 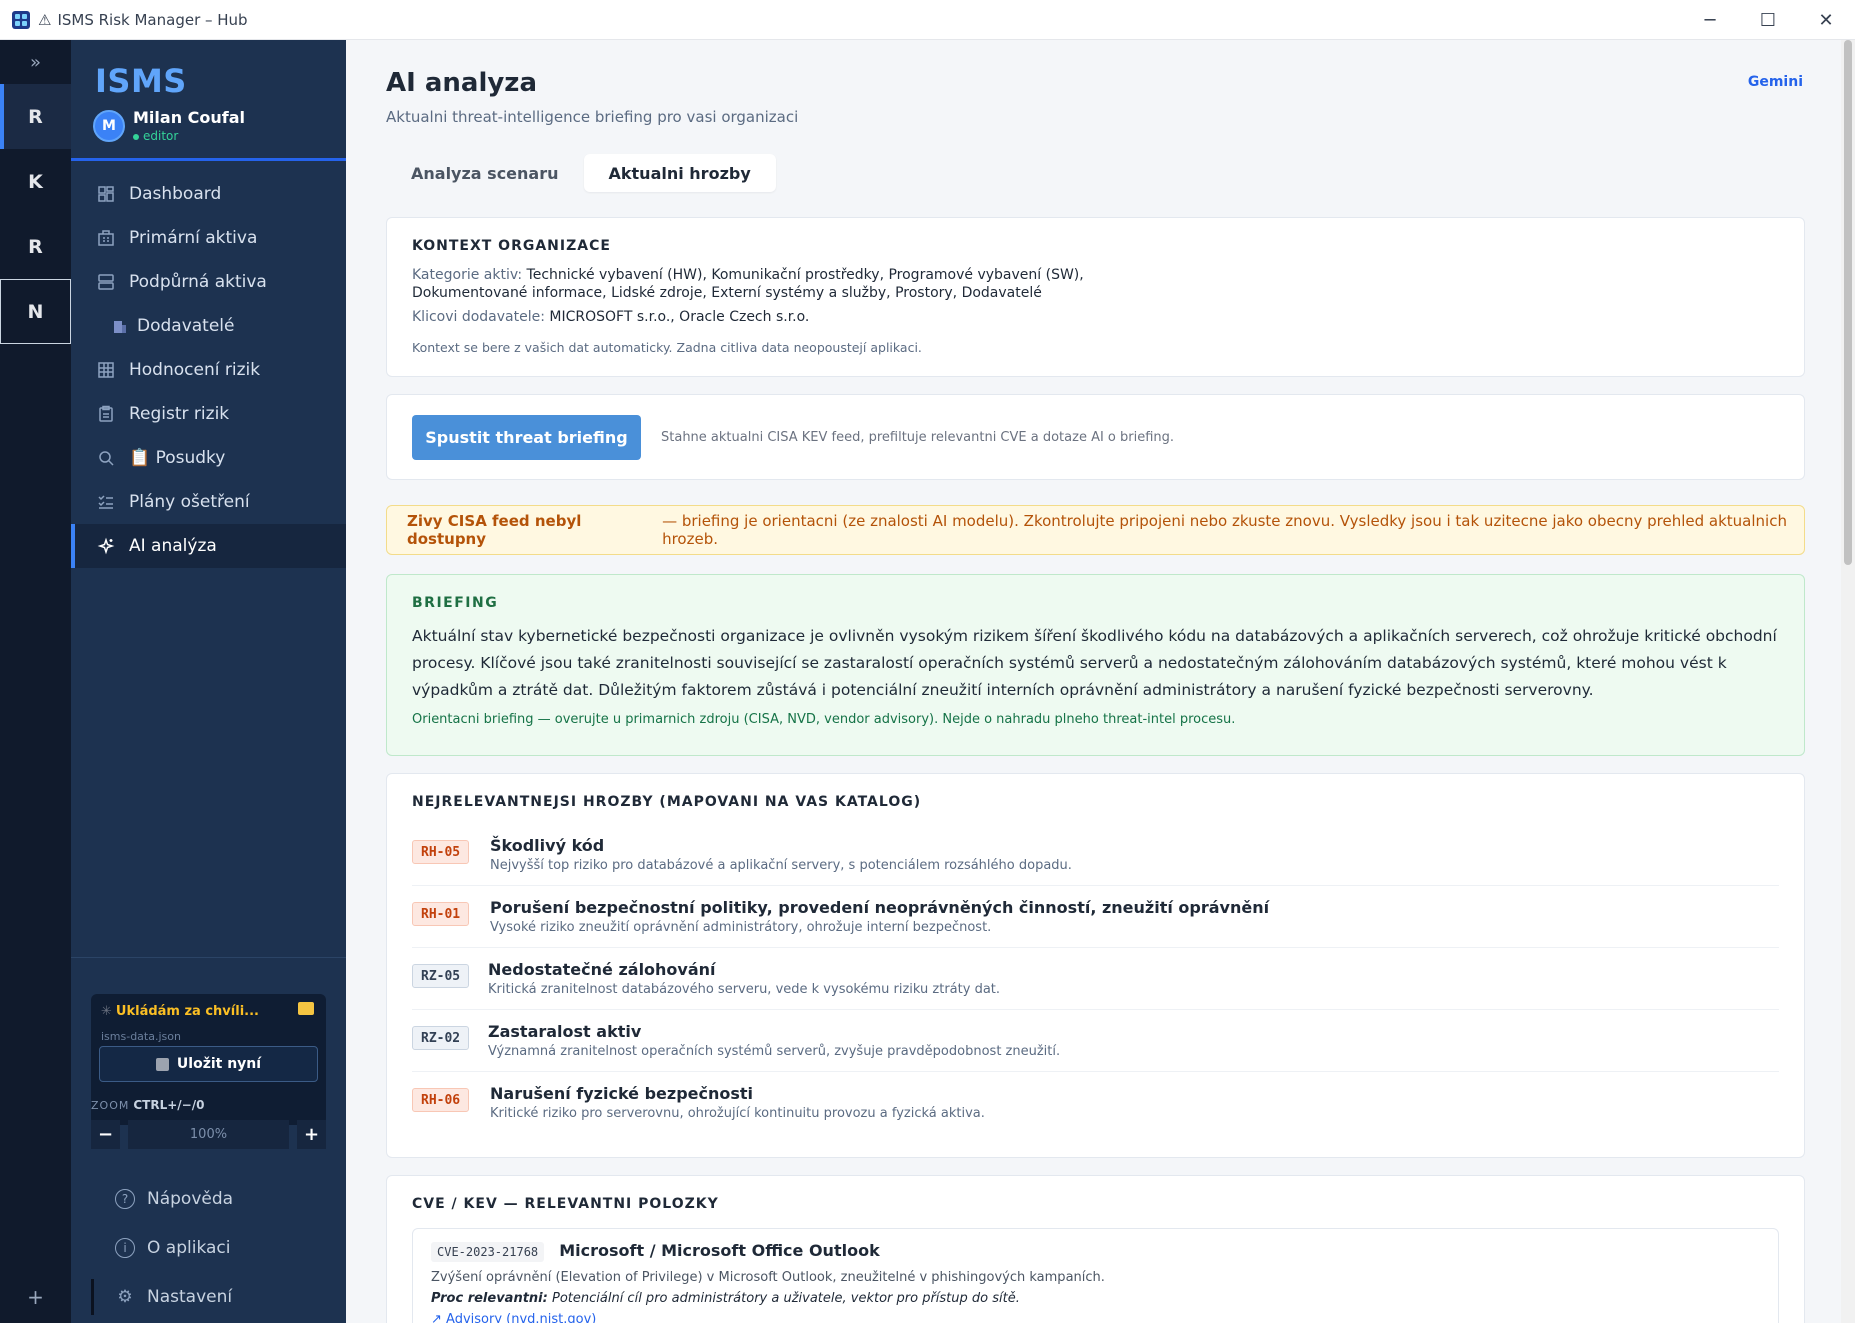 I want to click on zoom-label: ZOOM CTRL+/−/0, so click(x=147, y=1105).